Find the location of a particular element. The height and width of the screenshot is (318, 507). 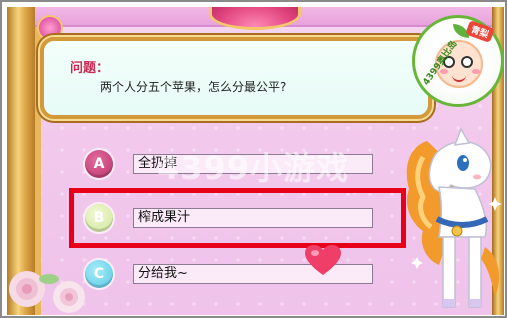

option-a: A 全扔掉 is located at coordinates (235, 164).